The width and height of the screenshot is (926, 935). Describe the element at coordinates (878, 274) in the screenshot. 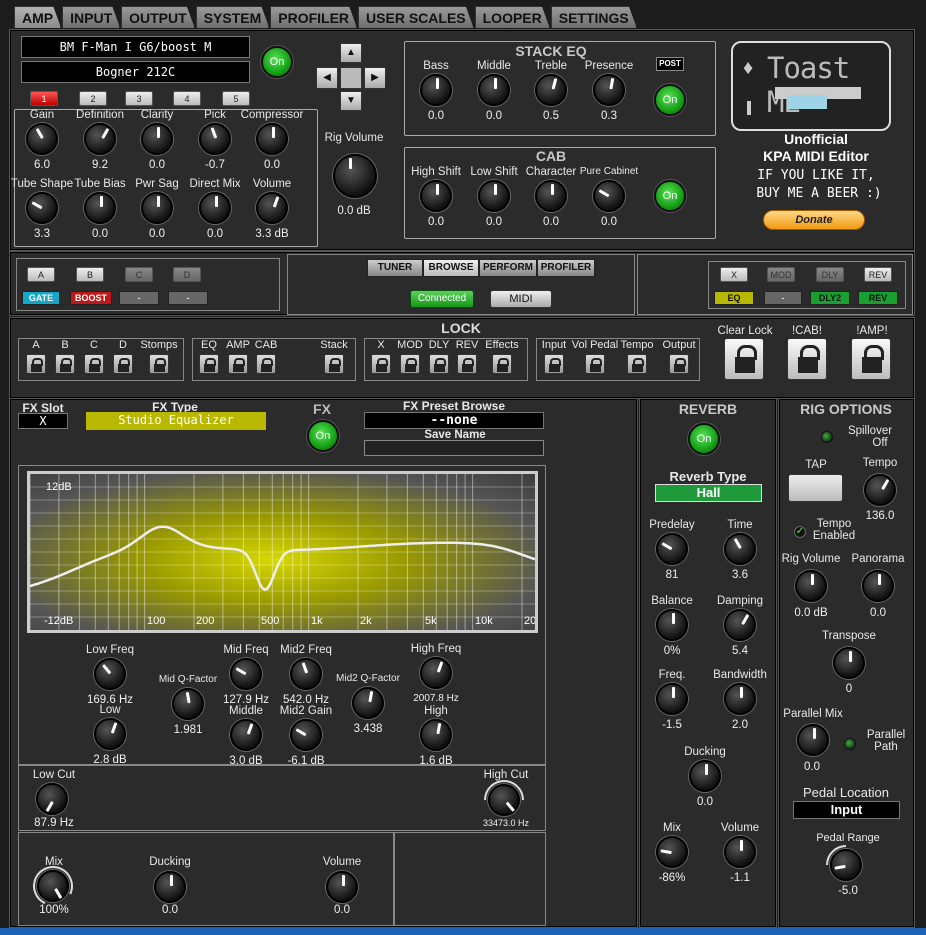

I see `fx-rev-button: REV` at that location.